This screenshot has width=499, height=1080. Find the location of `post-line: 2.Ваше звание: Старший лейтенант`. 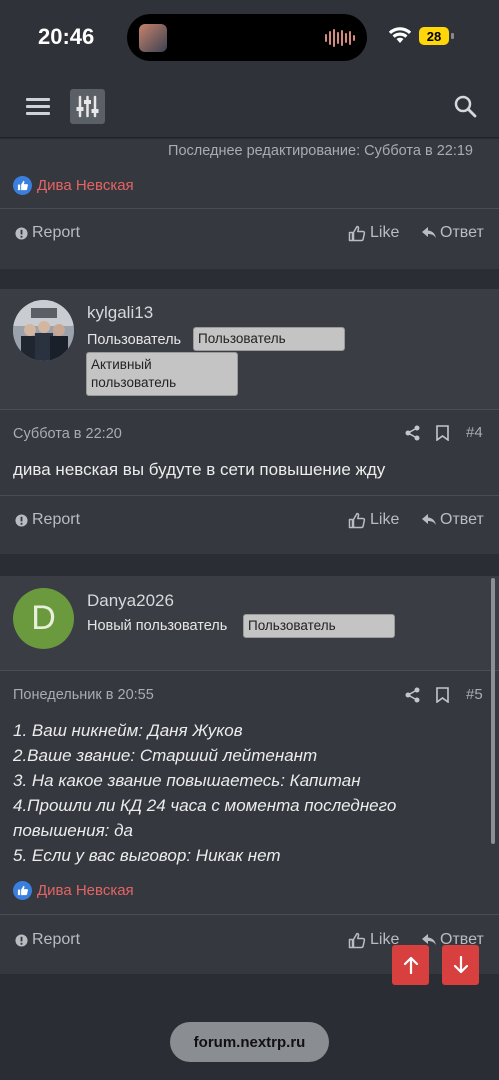

post-line: 2.Ваше звание: Старший лейтенант is located at coordinates (165, 755).